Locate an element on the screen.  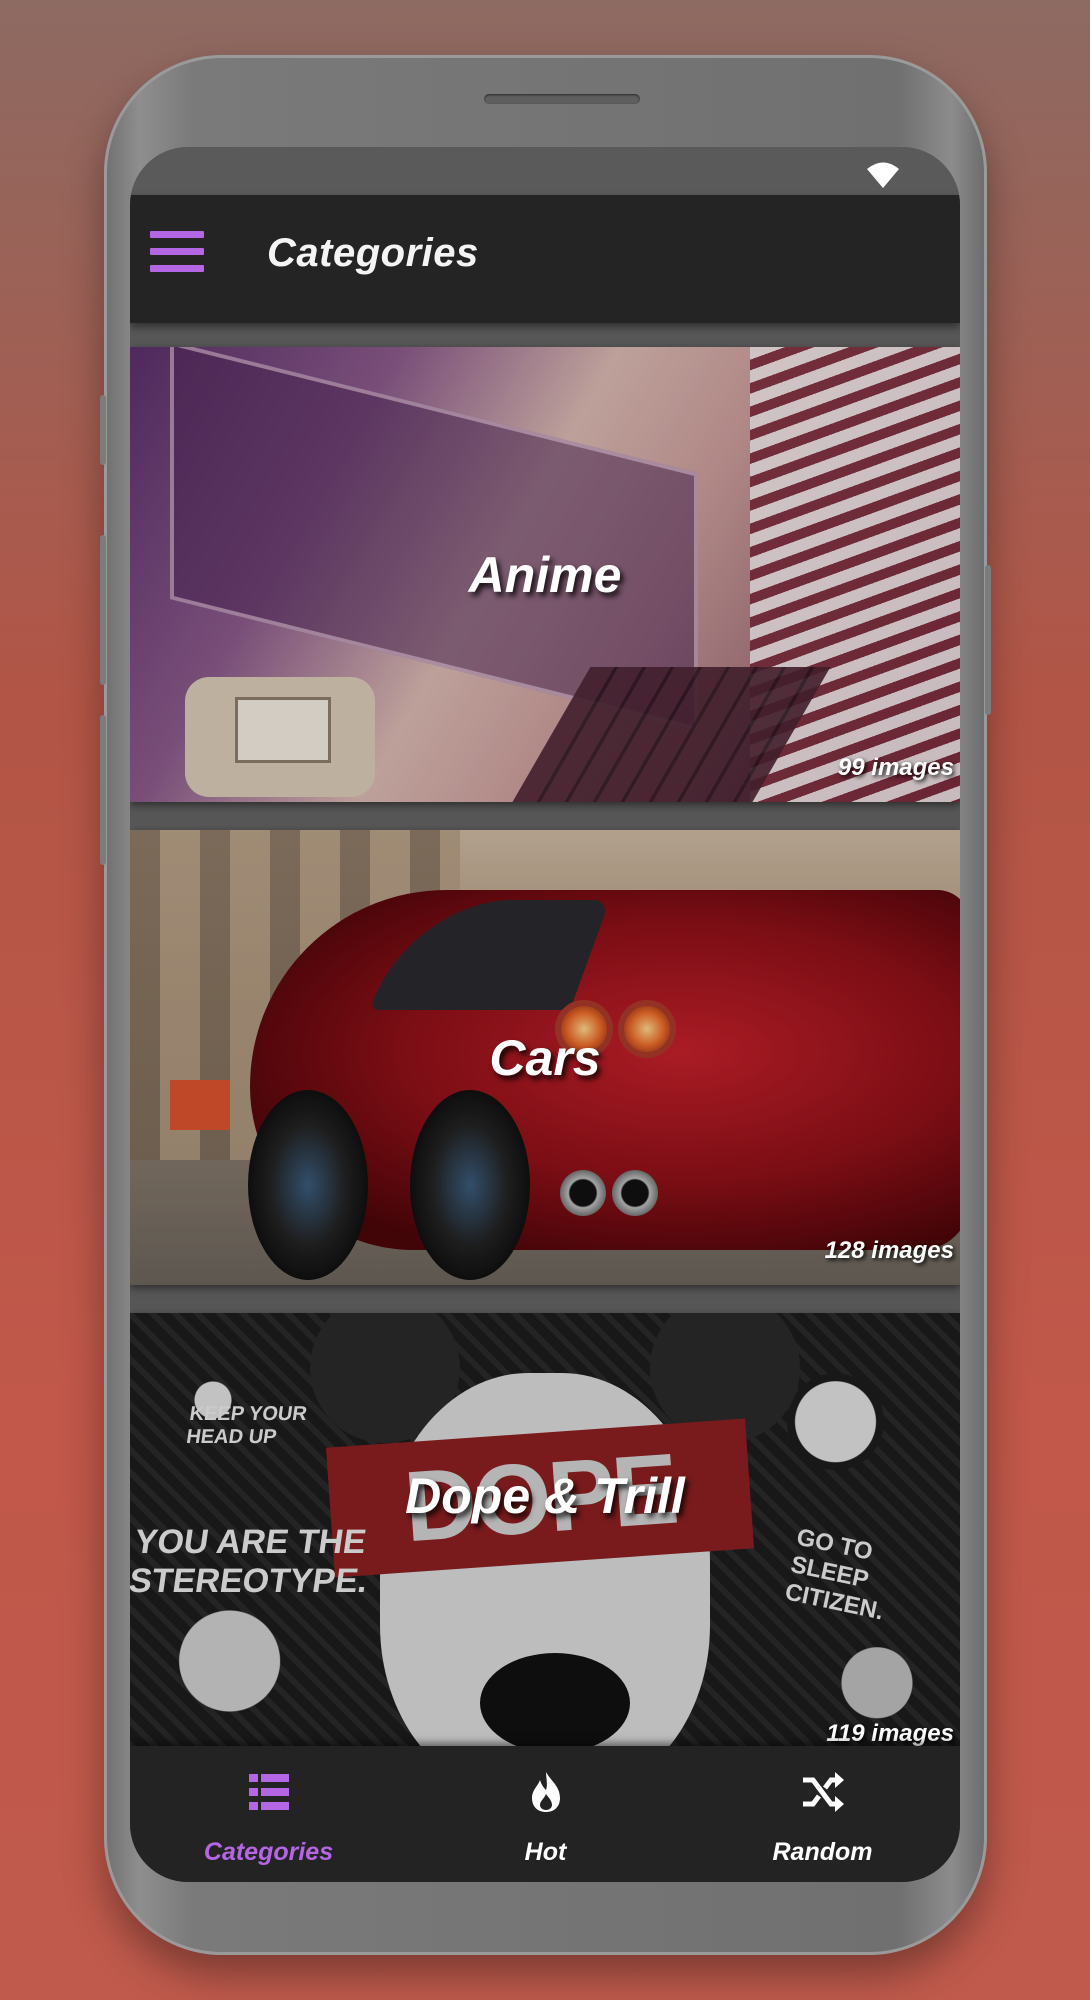
category-name: Anime is located at coordinates (545, 574).